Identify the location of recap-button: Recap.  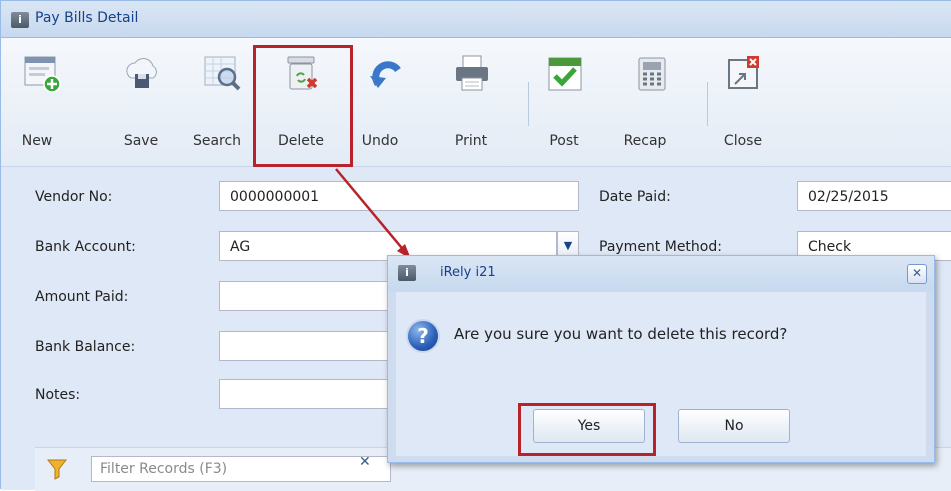
(651, 102).